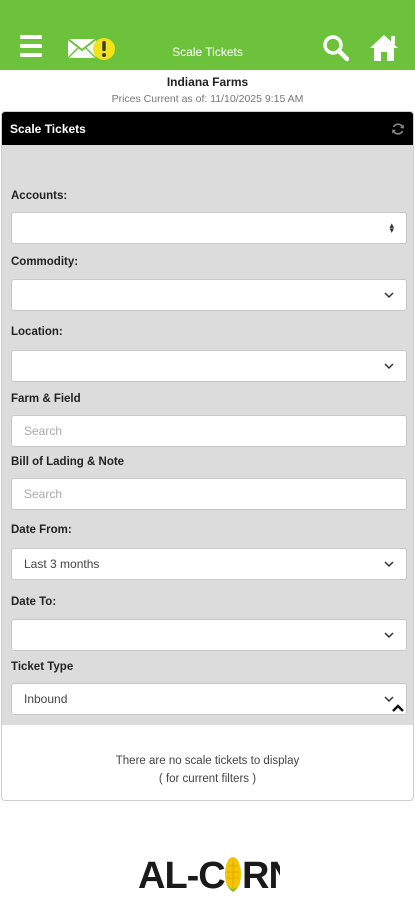  Describe the element at coordinates (209, 564) in the screenshot. I see `date-from-select: Last 3 months` at that location.